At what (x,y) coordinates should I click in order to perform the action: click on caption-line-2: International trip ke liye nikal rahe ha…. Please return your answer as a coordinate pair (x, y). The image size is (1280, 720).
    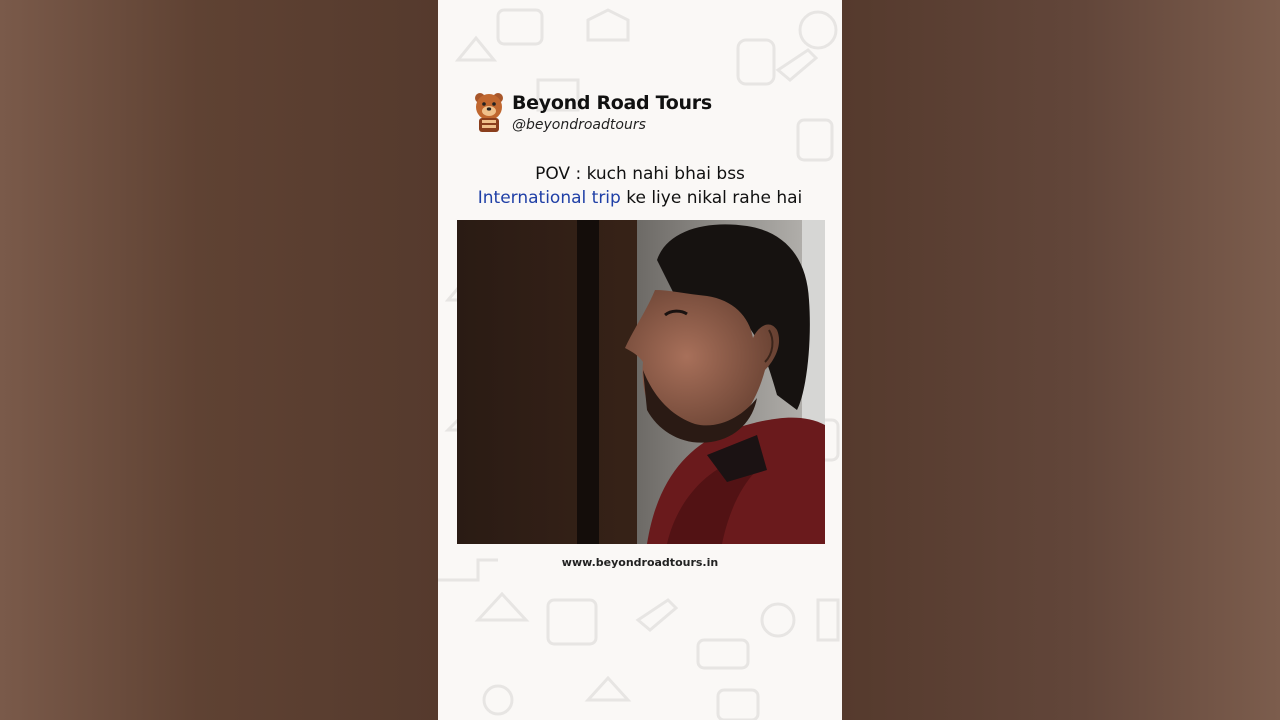
    Looking at the image, I should click on (640, 198).